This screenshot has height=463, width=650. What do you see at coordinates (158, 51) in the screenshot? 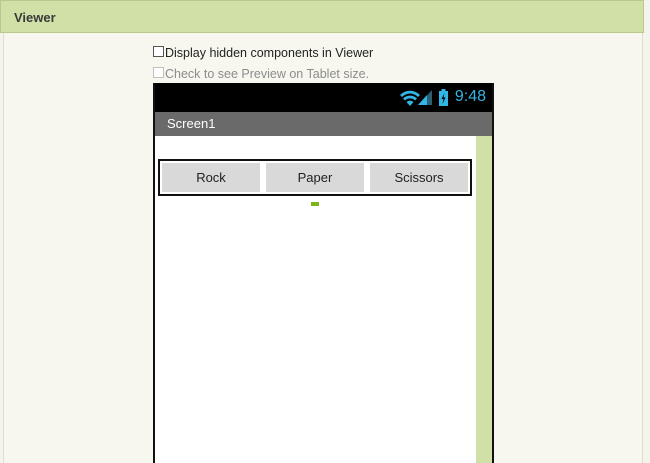
I see `hidden-components-checkbox` at bounding box center [158, 51].